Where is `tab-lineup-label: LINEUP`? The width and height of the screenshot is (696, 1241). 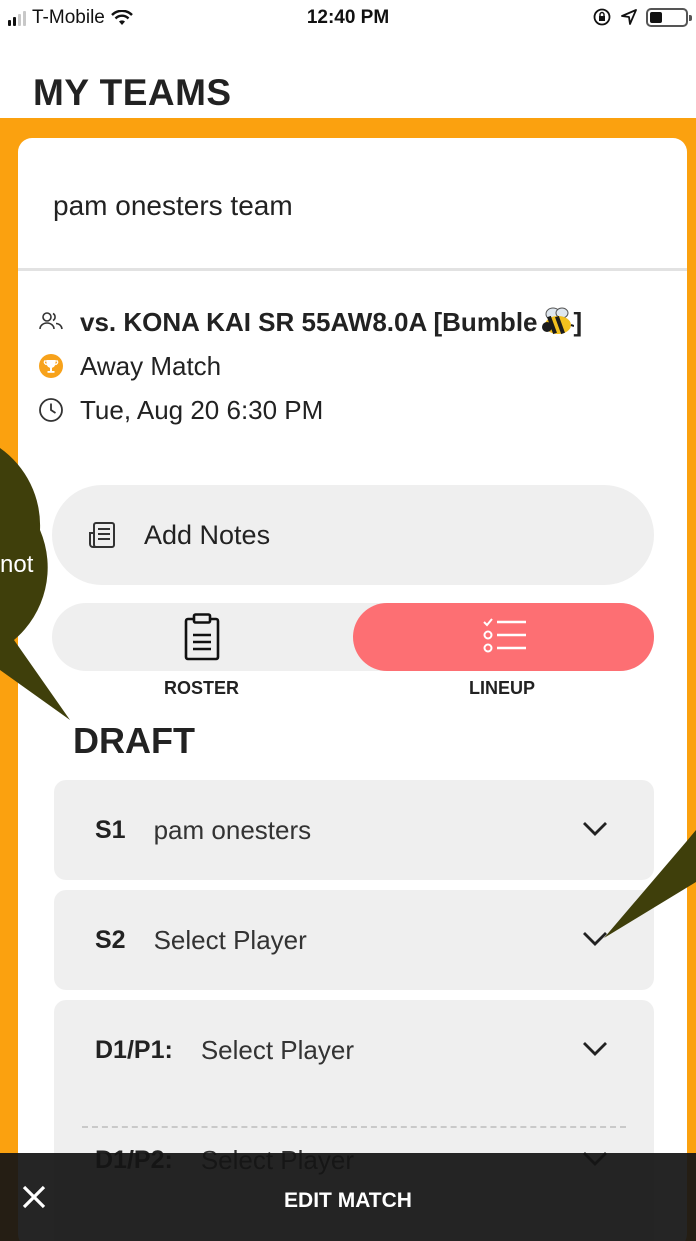
tab-lineup-label: LINEUP is located at coordinates (502, 688).